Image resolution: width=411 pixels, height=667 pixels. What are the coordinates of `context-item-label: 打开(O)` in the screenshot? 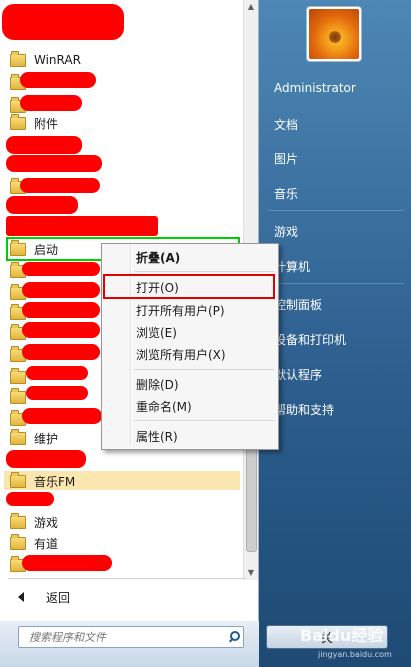 It's located at (157, 287).